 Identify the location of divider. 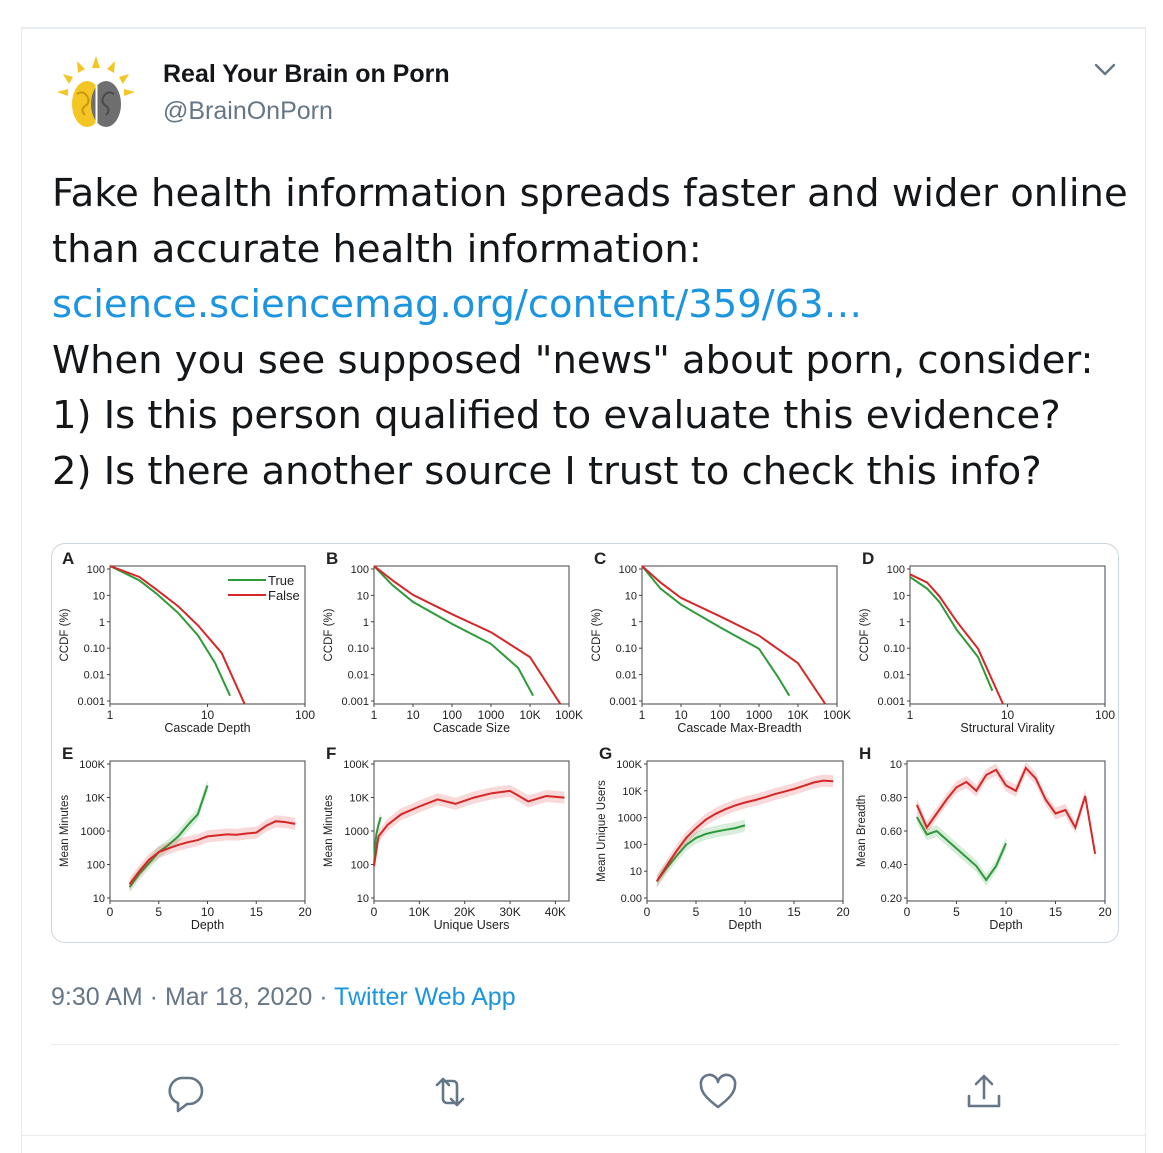
(585, 1044).